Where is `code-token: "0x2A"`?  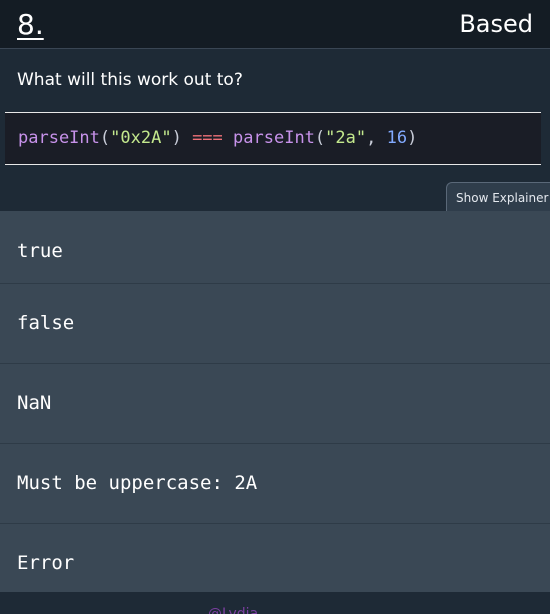 code-token: "0x2A" is located at coordinates (141, 138).